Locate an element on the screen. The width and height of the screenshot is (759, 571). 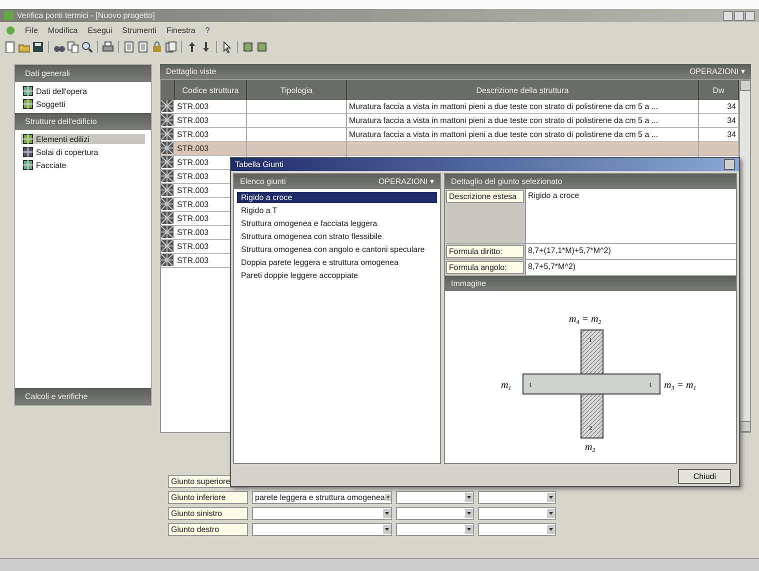
arrow-down-icon is located at coordinates (206, 47).